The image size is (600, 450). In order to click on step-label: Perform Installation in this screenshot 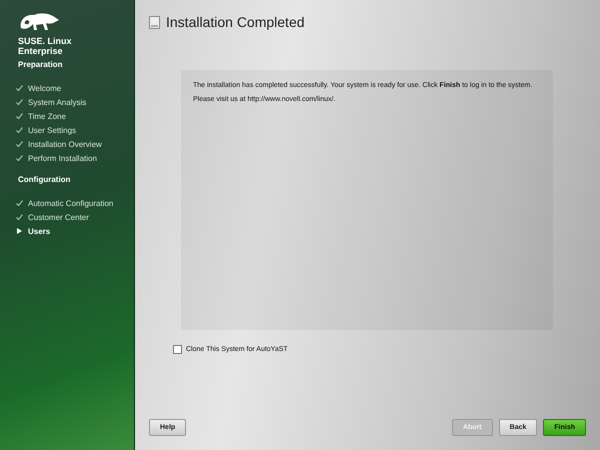, I will do `click(62, 158)`.